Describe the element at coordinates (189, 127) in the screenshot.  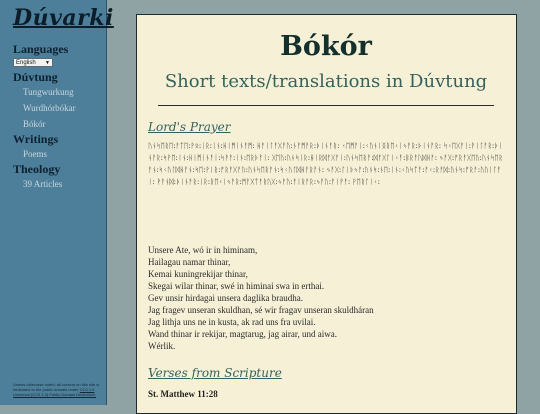
I see `section-heading-lords-prayer: Lord's Prayer` at that location.